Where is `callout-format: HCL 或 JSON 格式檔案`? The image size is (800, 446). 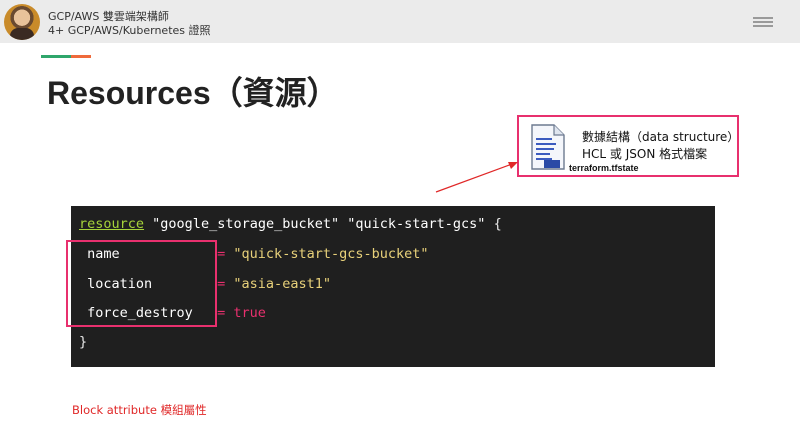 callout-format: HCL 或 JSON 格式檔案 is located at coordinates (645, 154).